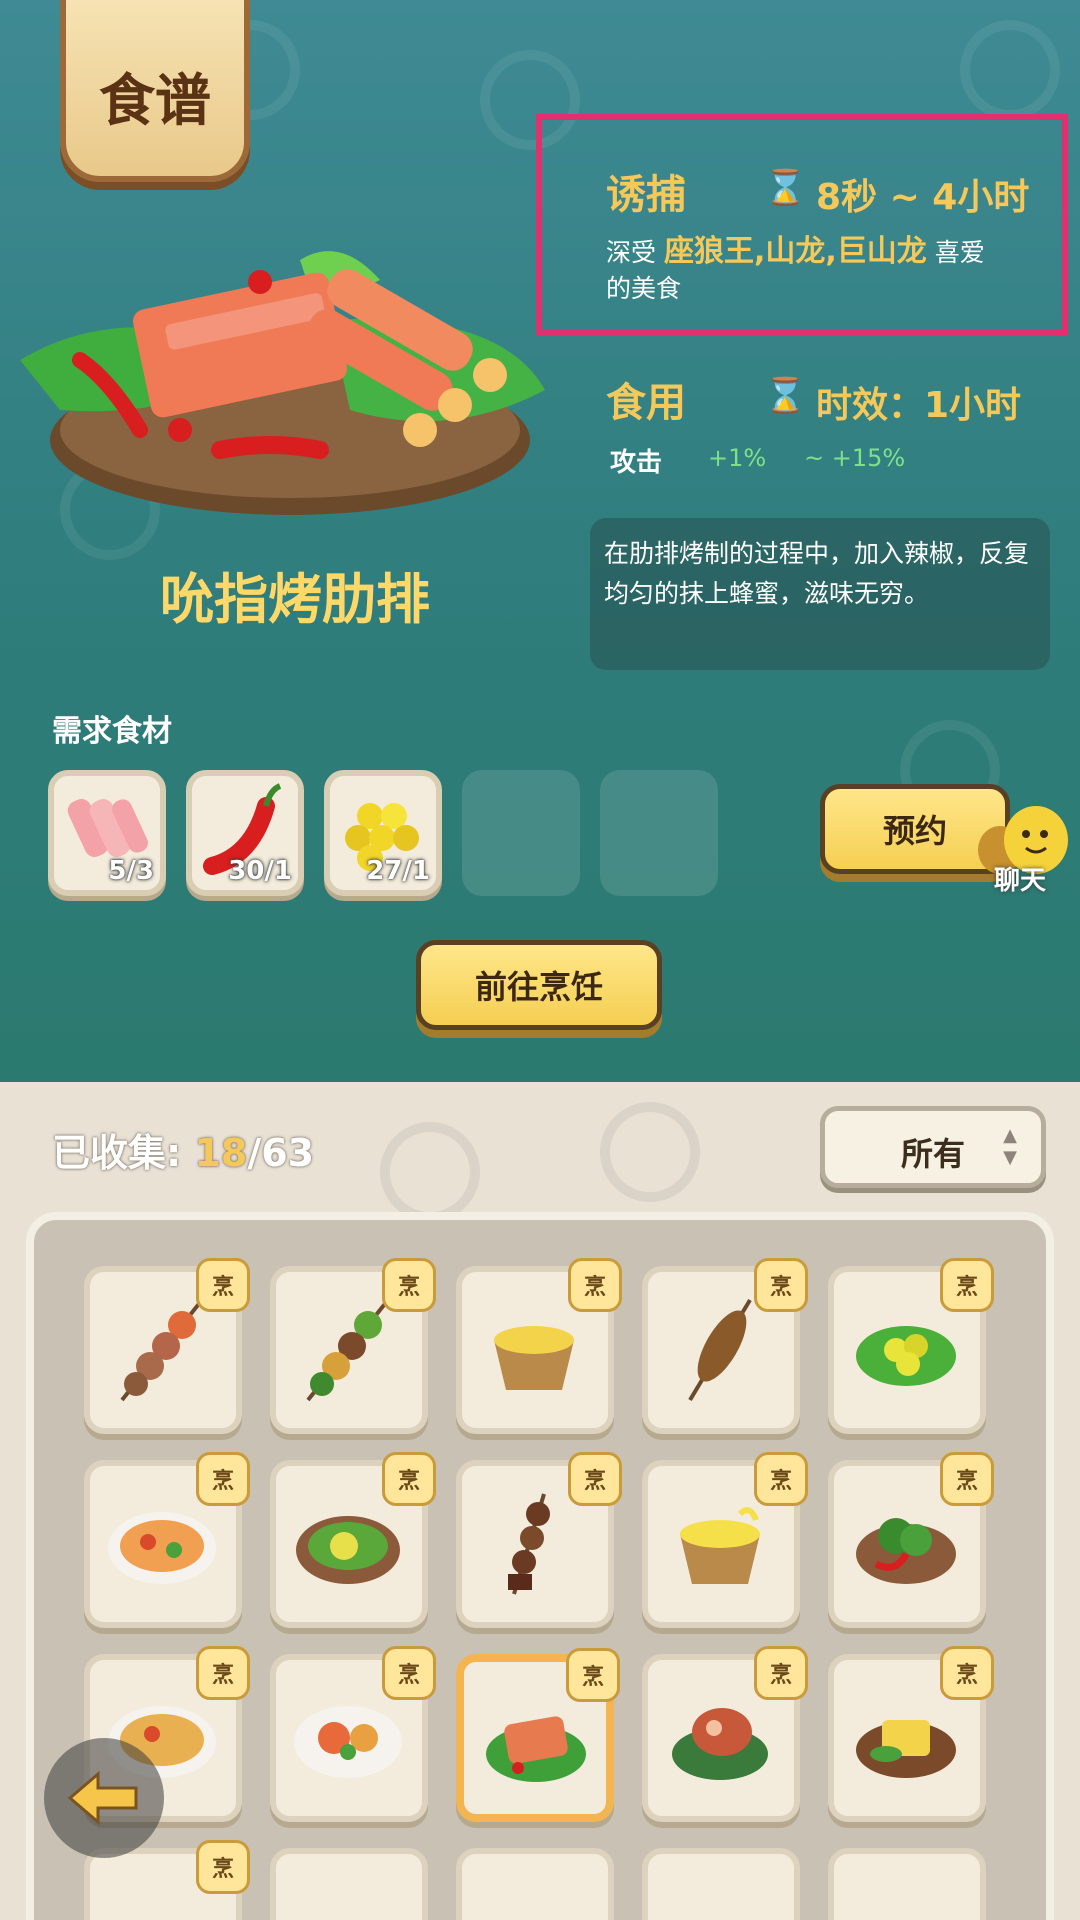 The height and width of the screenshot is (1920, 1080). What do you see at coordinates (923, 197) in the screenshot?
I see `lure-time: 8秒 ~ 4小时` at bounding box center [923, 197].